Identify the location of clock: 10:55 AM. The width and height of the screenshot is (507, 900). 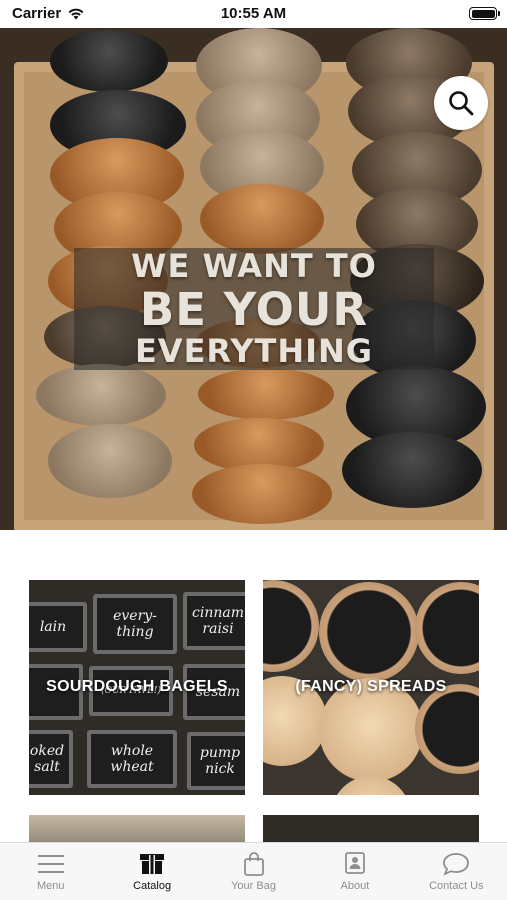
(253, 13).